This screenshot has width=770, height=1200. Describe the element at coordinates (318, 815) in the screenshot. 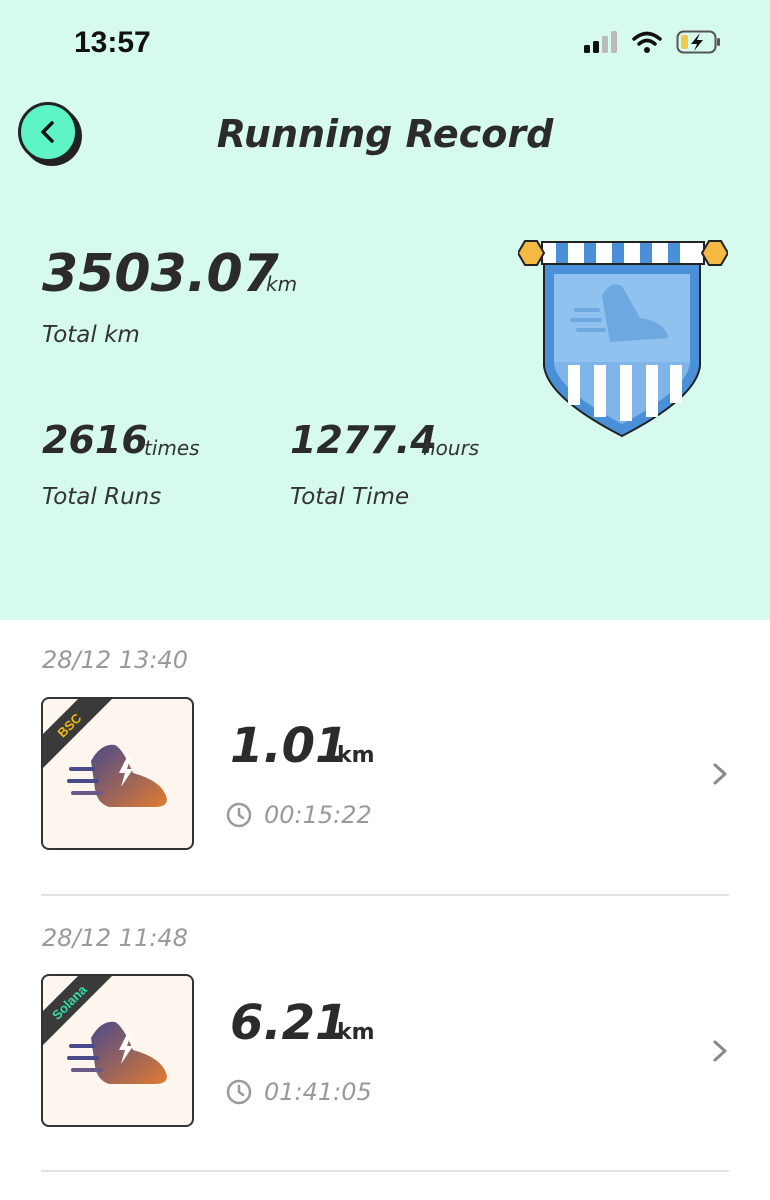

I see `run-duration: 00:15:22` at that location.